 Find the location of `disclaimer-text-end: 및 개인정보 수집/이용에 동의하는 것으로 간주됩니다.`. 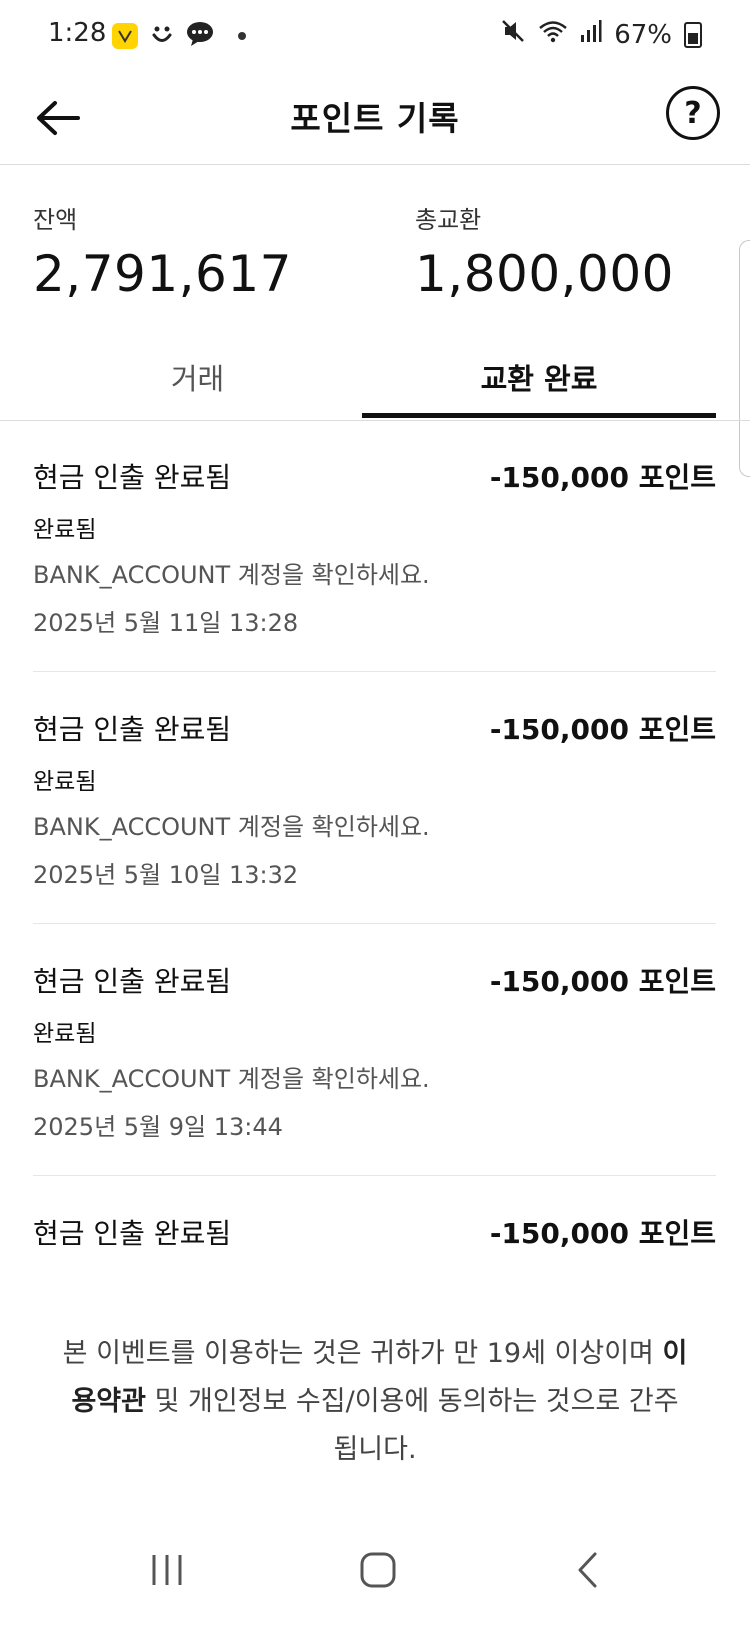

disclaimer-text-end: 및 개인정보 수집/이용에 동의하는 것으로 간주됩니다. is located at coordinates (412, 1425).